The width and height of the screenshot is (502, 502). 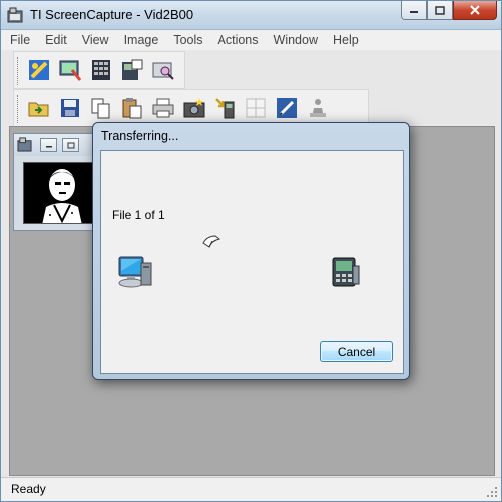 I want to click on open-button, so click(x=38, y=108).